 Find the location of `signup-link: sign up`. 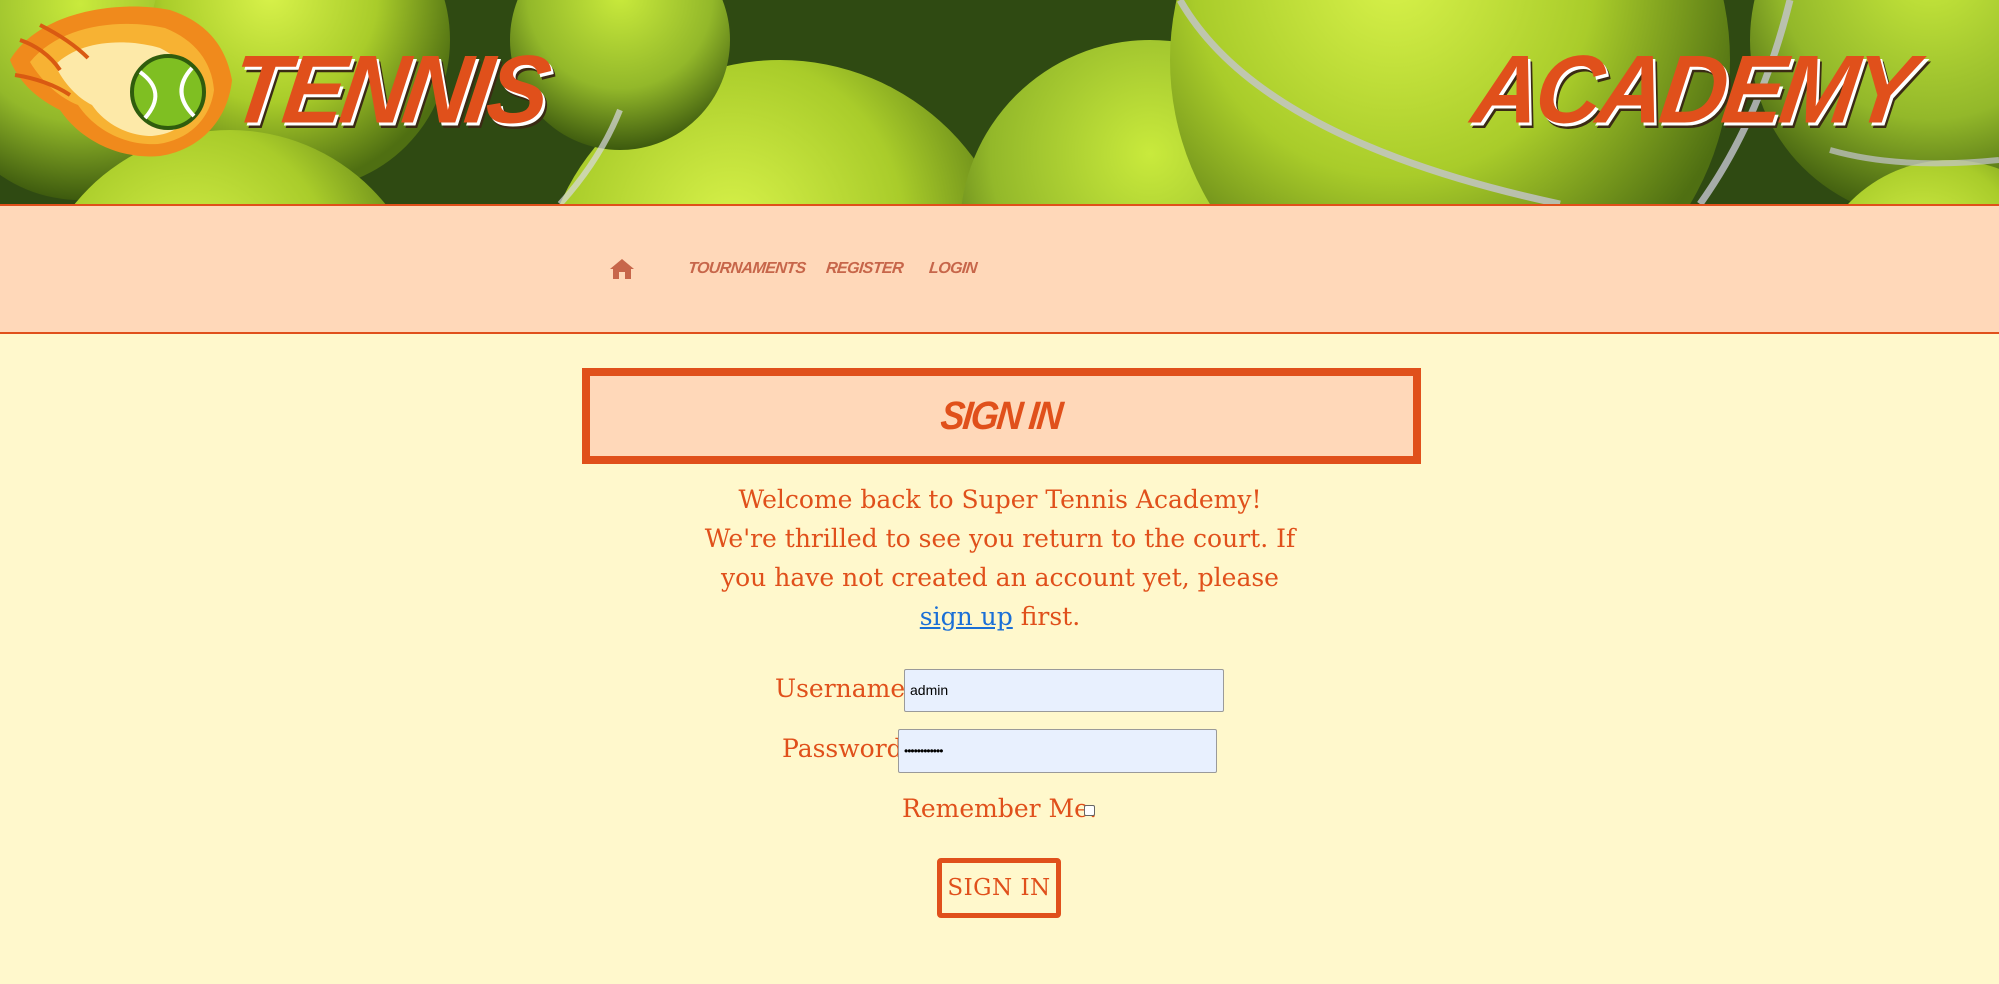

signup-link: sign up is located at coordinates (966, 616).